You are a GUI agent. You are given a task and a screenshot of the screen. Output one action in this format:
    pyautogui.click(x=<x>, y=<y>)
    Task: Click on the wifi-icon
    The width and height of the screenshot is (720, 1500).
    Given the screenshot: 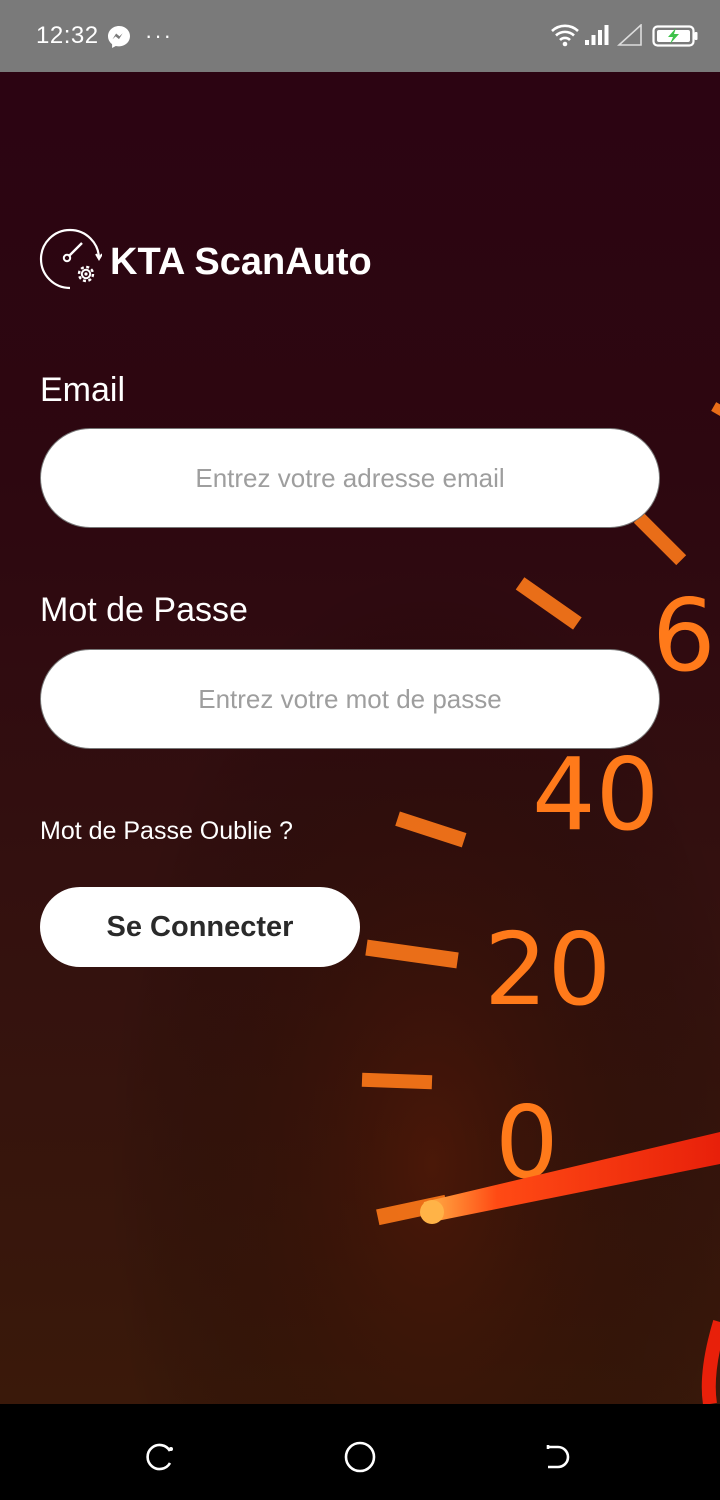 What is the action you would take?
    pyautogui.click(x=565, y=35)
    